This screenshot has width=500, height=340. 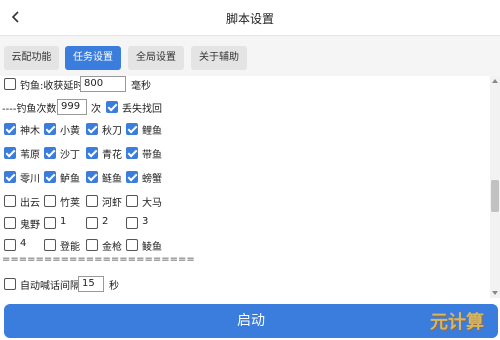 I want to click on delay-unit: 毫秒, so click(x=141, y=86).